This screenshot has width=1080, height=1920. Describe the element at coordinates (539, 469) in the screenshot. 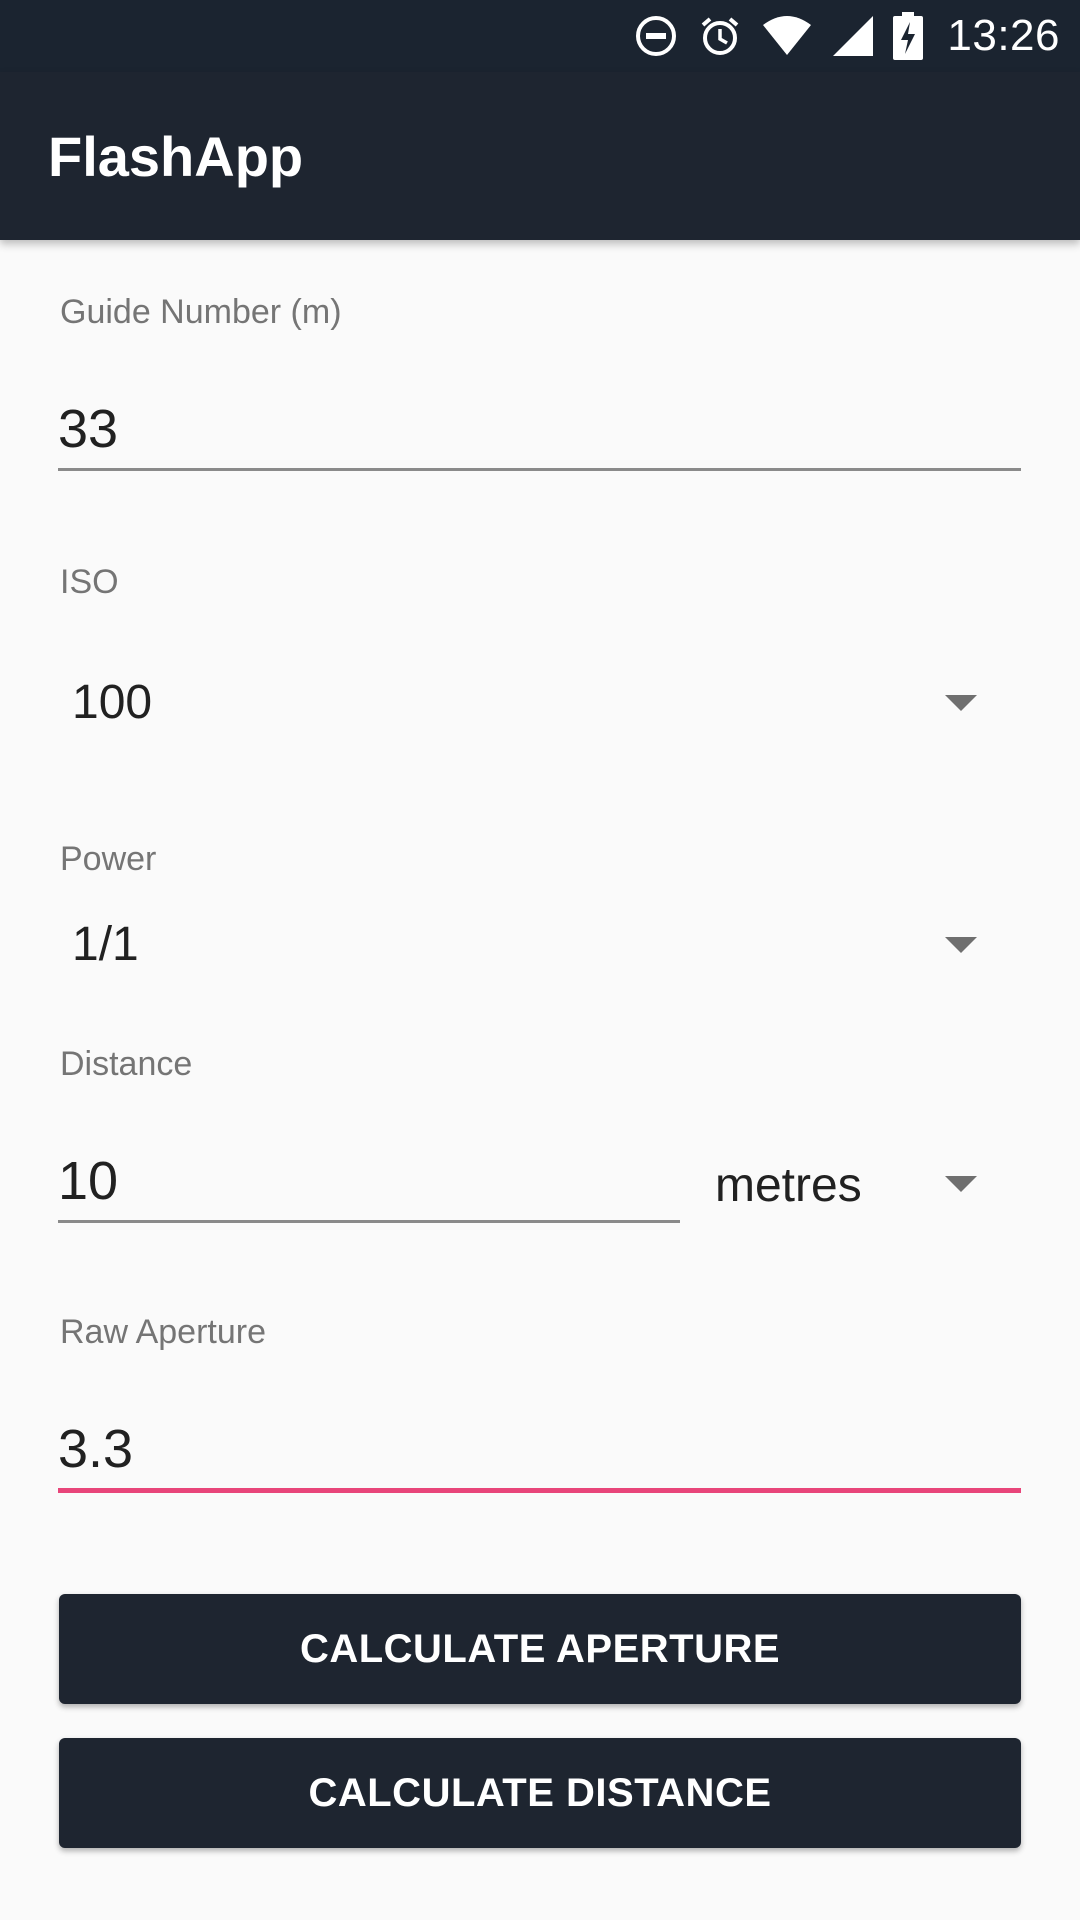

I see `guide-number-underline` at that location.